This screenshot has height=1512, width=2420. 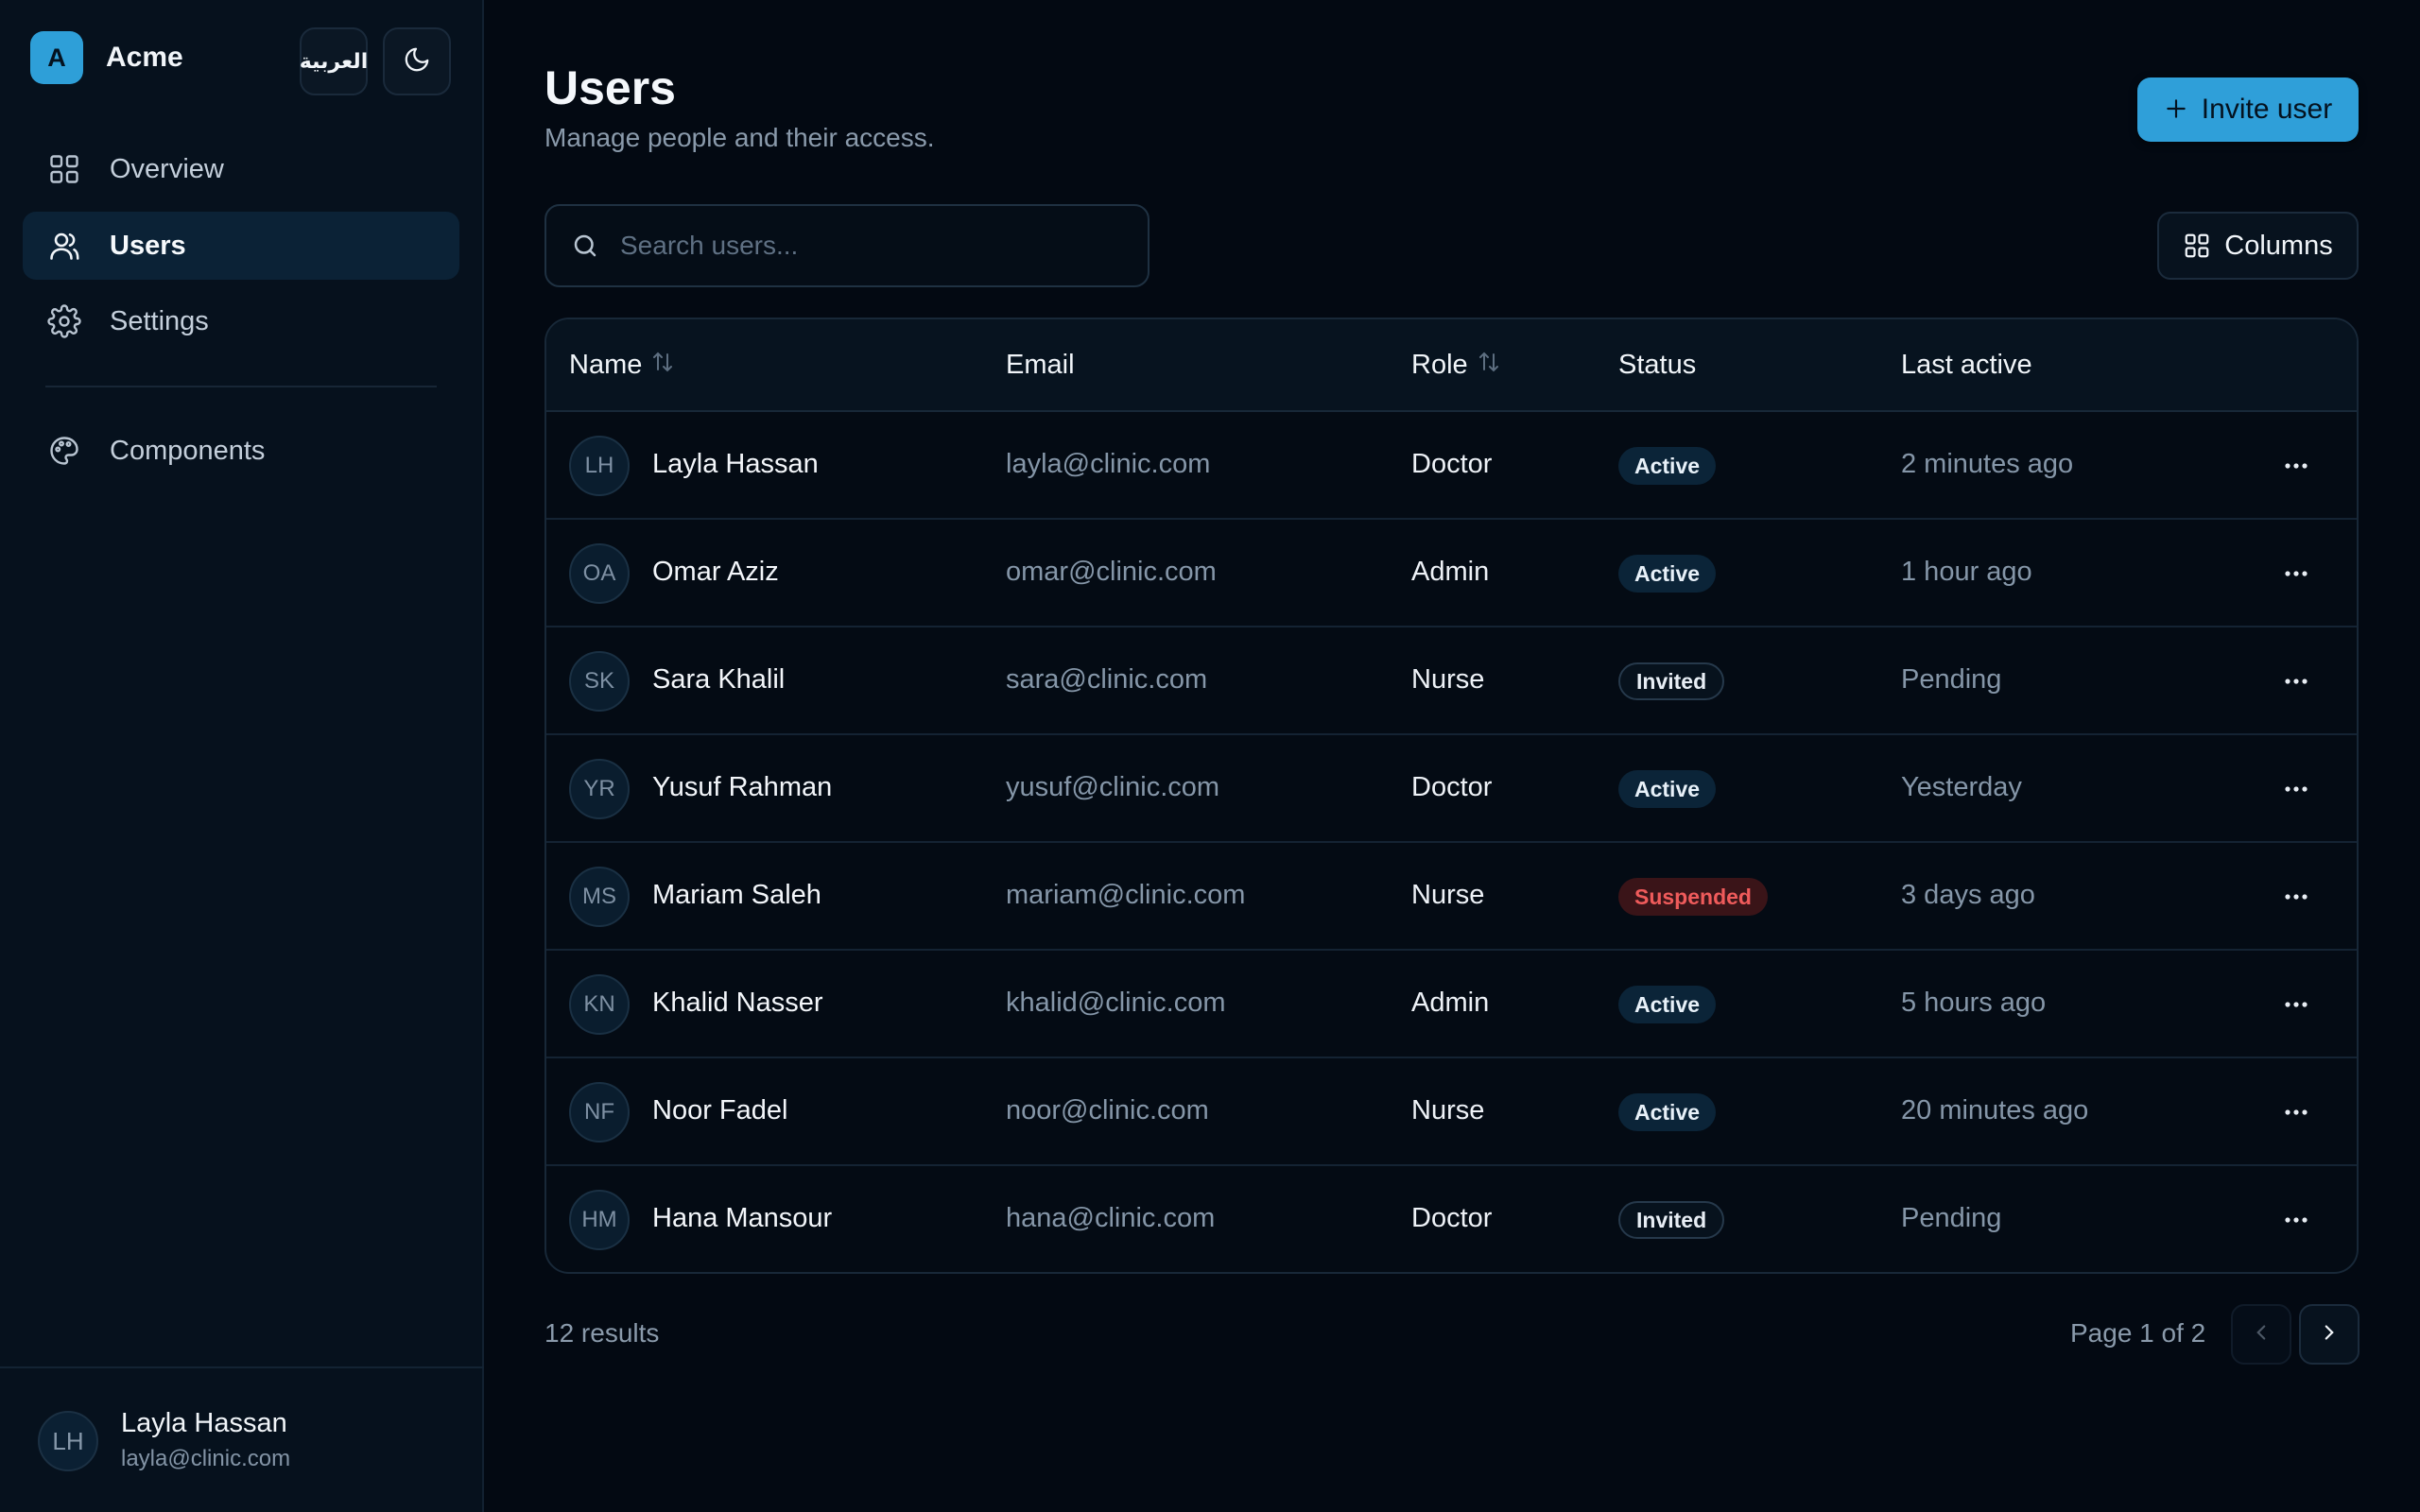 I want to click on columns-label: Columns, so click(x=2278, y=245).